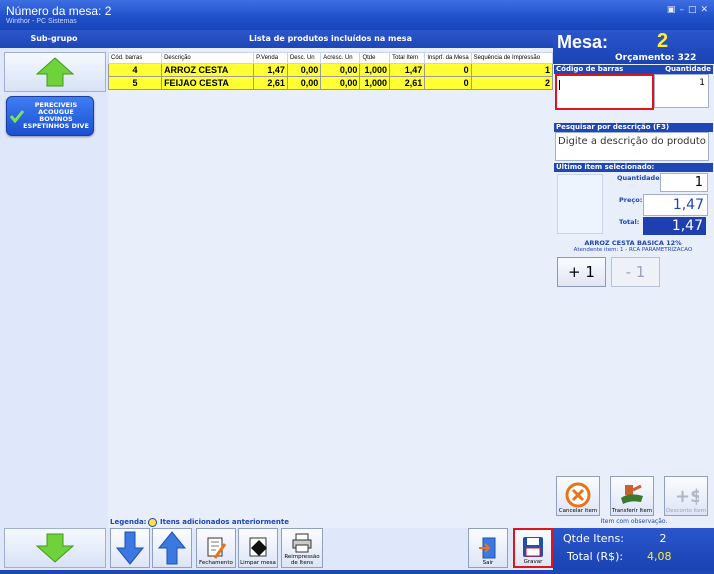 The width and height of the screenshot is (714, 574). I want to click on column-header: Insprf. da Mesa, so click(448, 58).